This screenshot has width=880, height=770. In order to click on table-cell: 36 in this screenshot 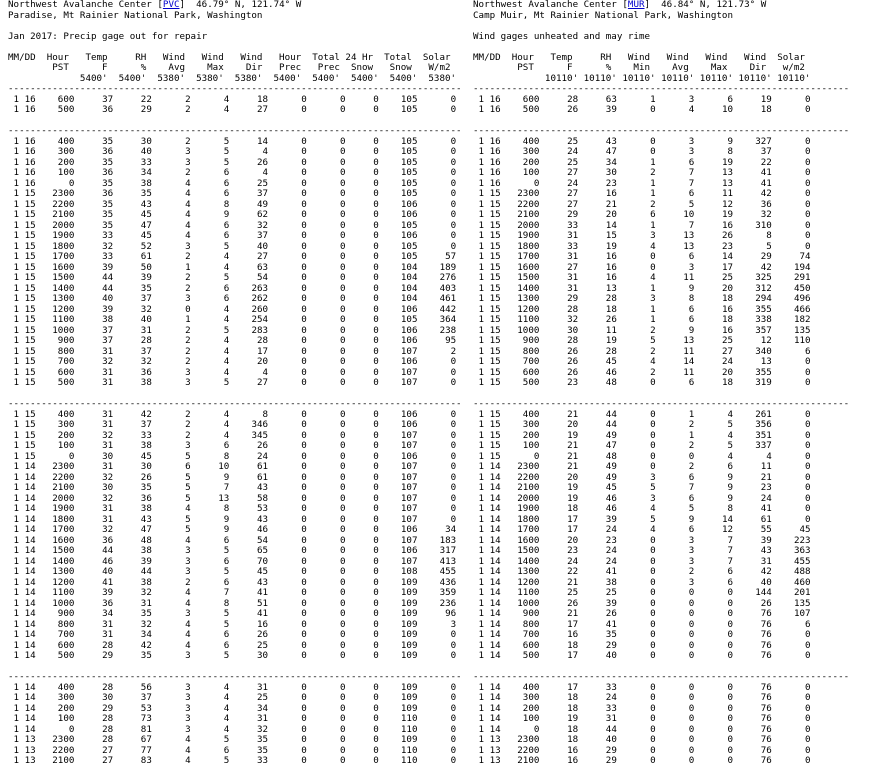, I will do `click(94, 603)`.